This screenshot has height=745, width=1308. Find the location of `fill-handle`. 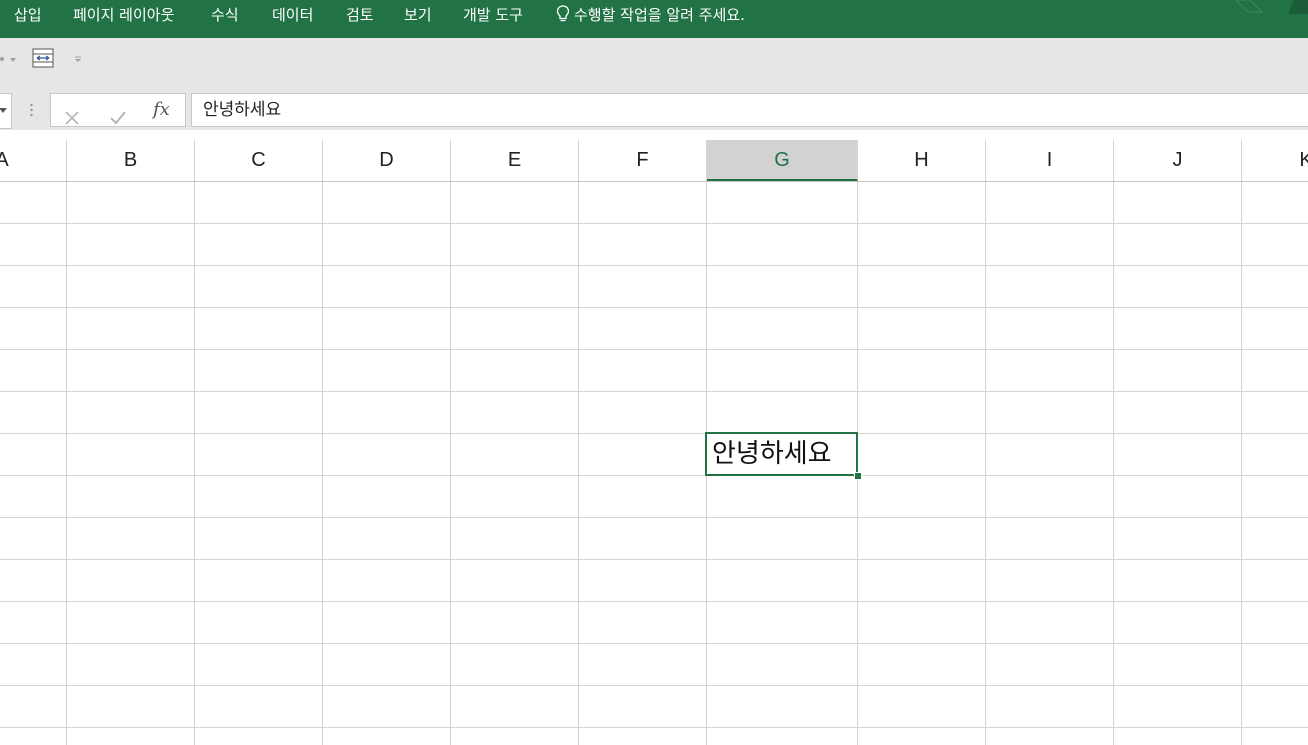

fill-handle is located at coordinates (858, 476).